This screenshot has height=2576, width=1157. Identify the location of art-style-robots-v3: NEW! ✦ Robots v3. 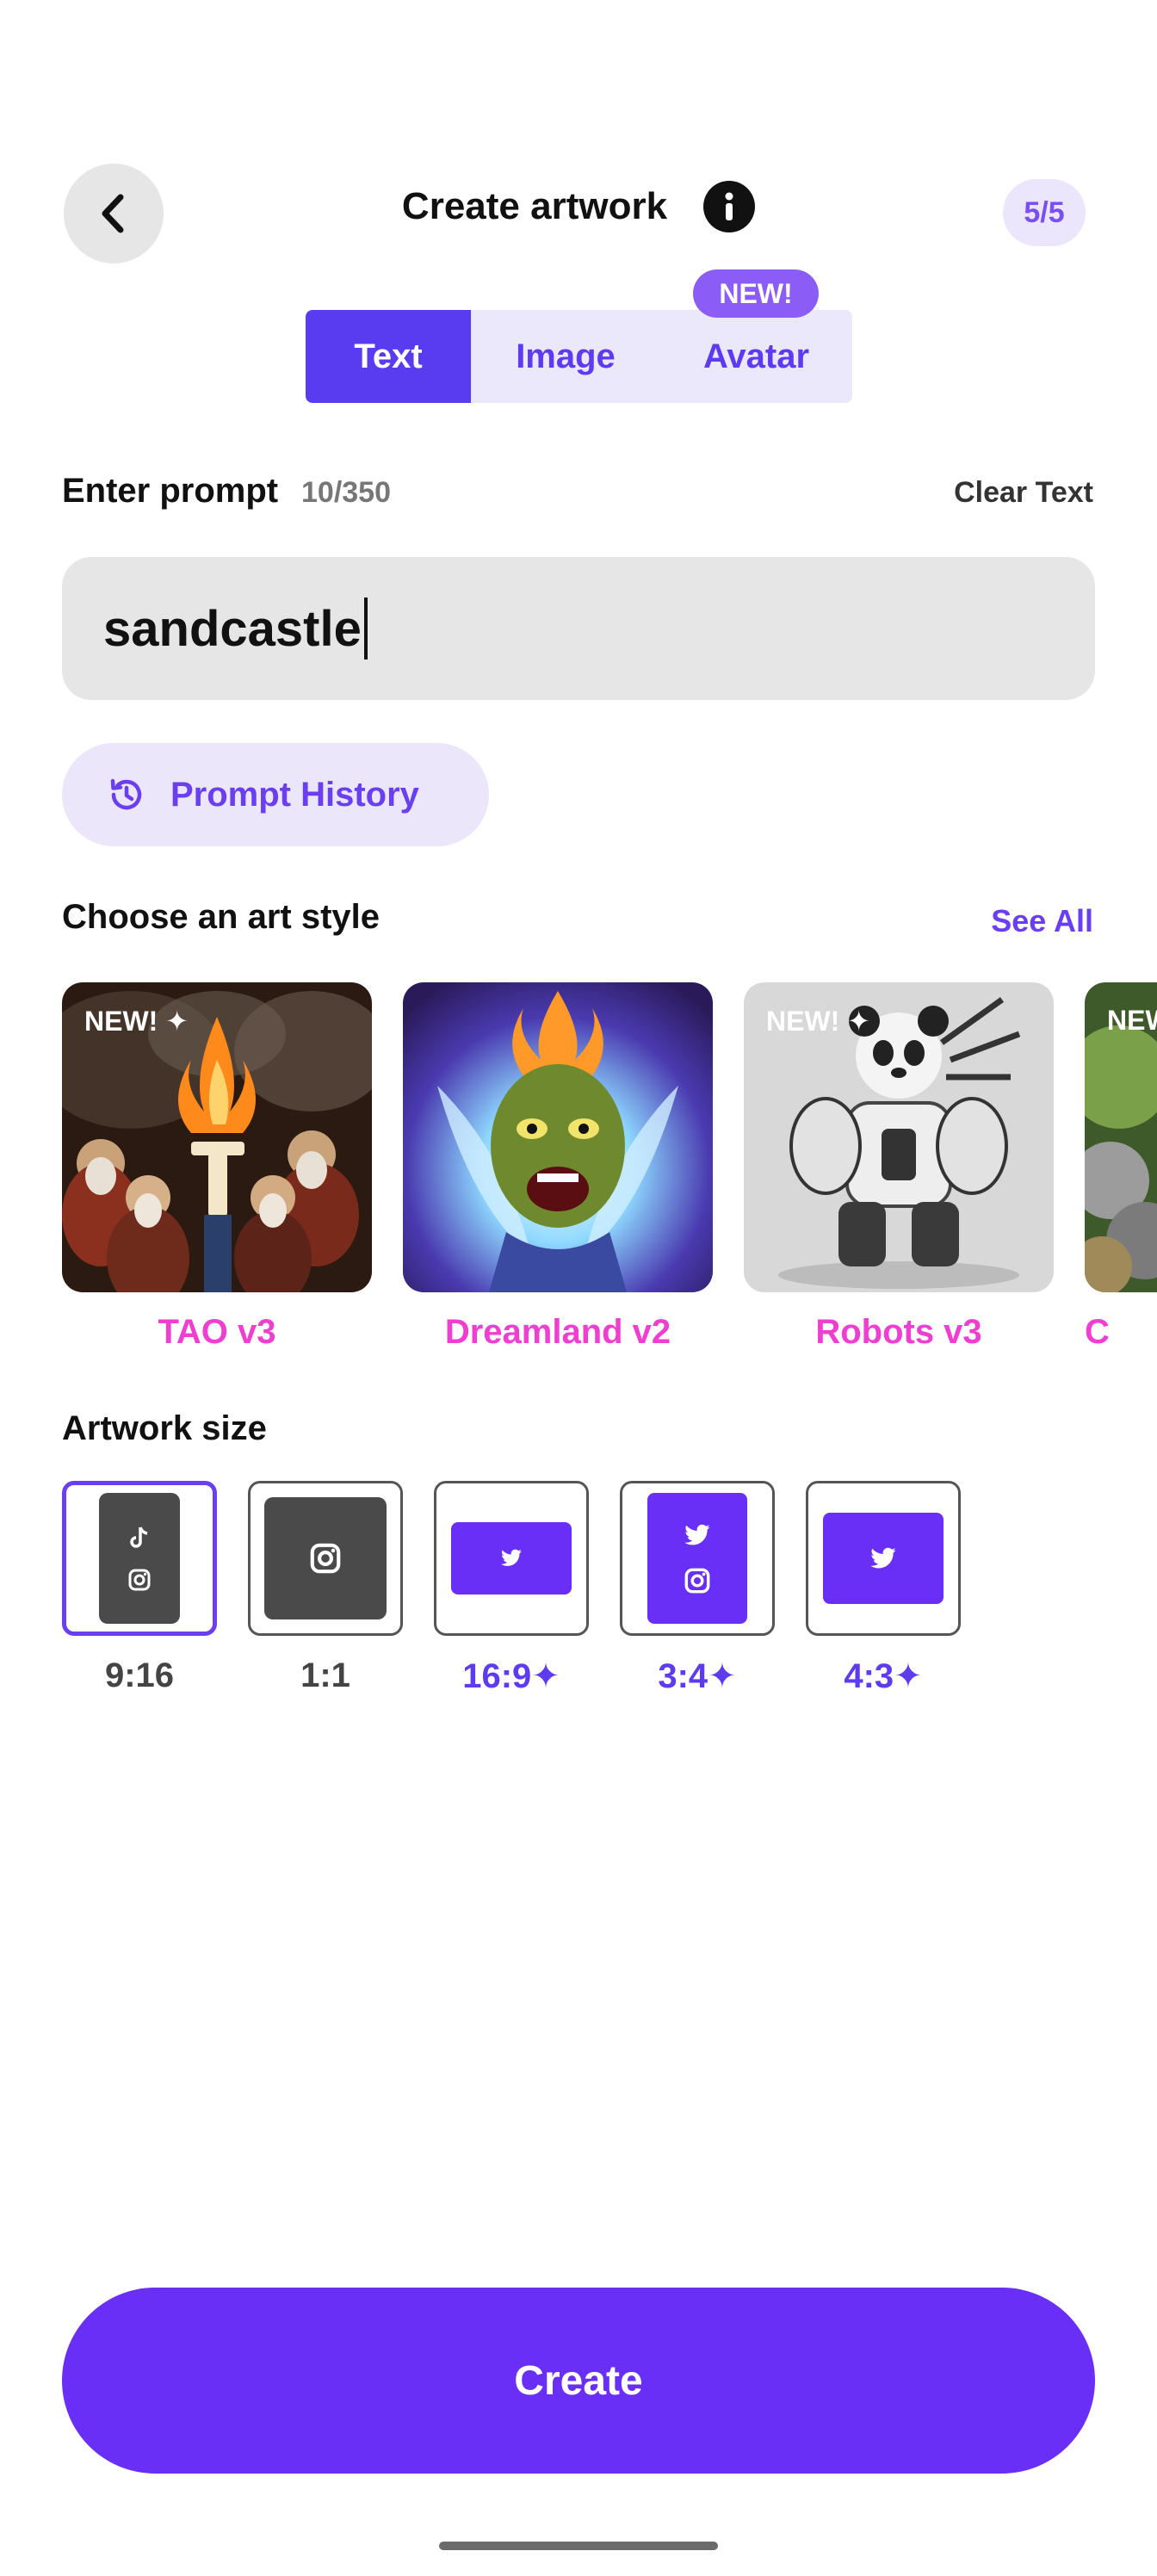
(899, 1167).